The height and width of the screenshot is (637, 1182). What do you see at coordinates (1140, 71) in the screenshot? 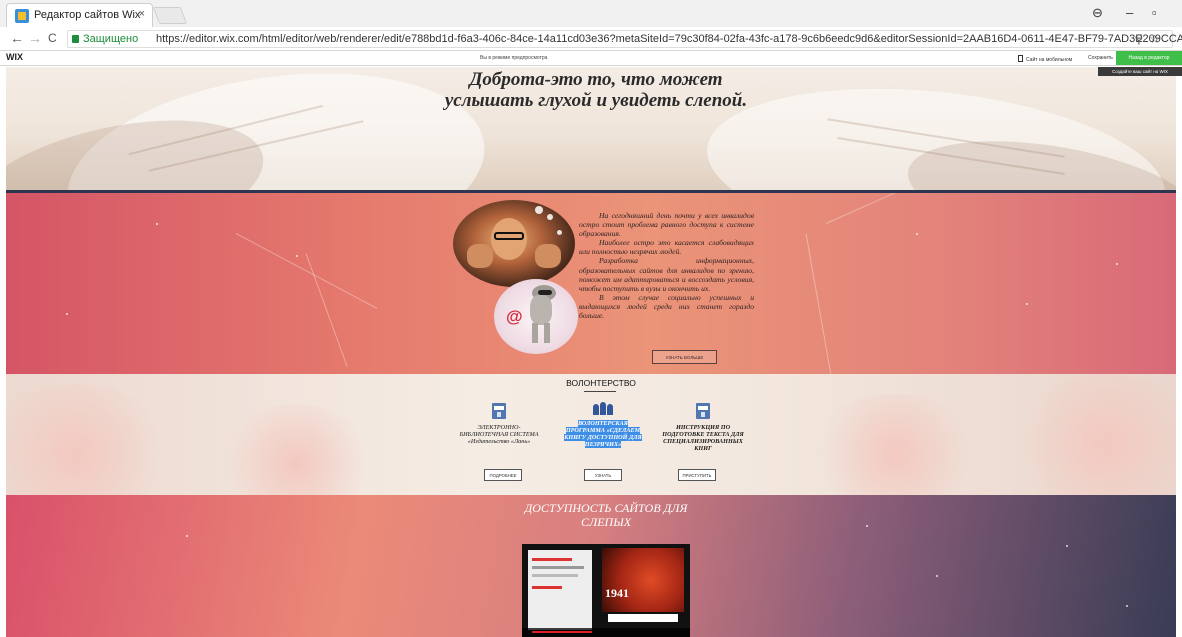
I see `create-site-tooltip: Создайте ваш сайт на WIX` at bounding box center [1140, 71].